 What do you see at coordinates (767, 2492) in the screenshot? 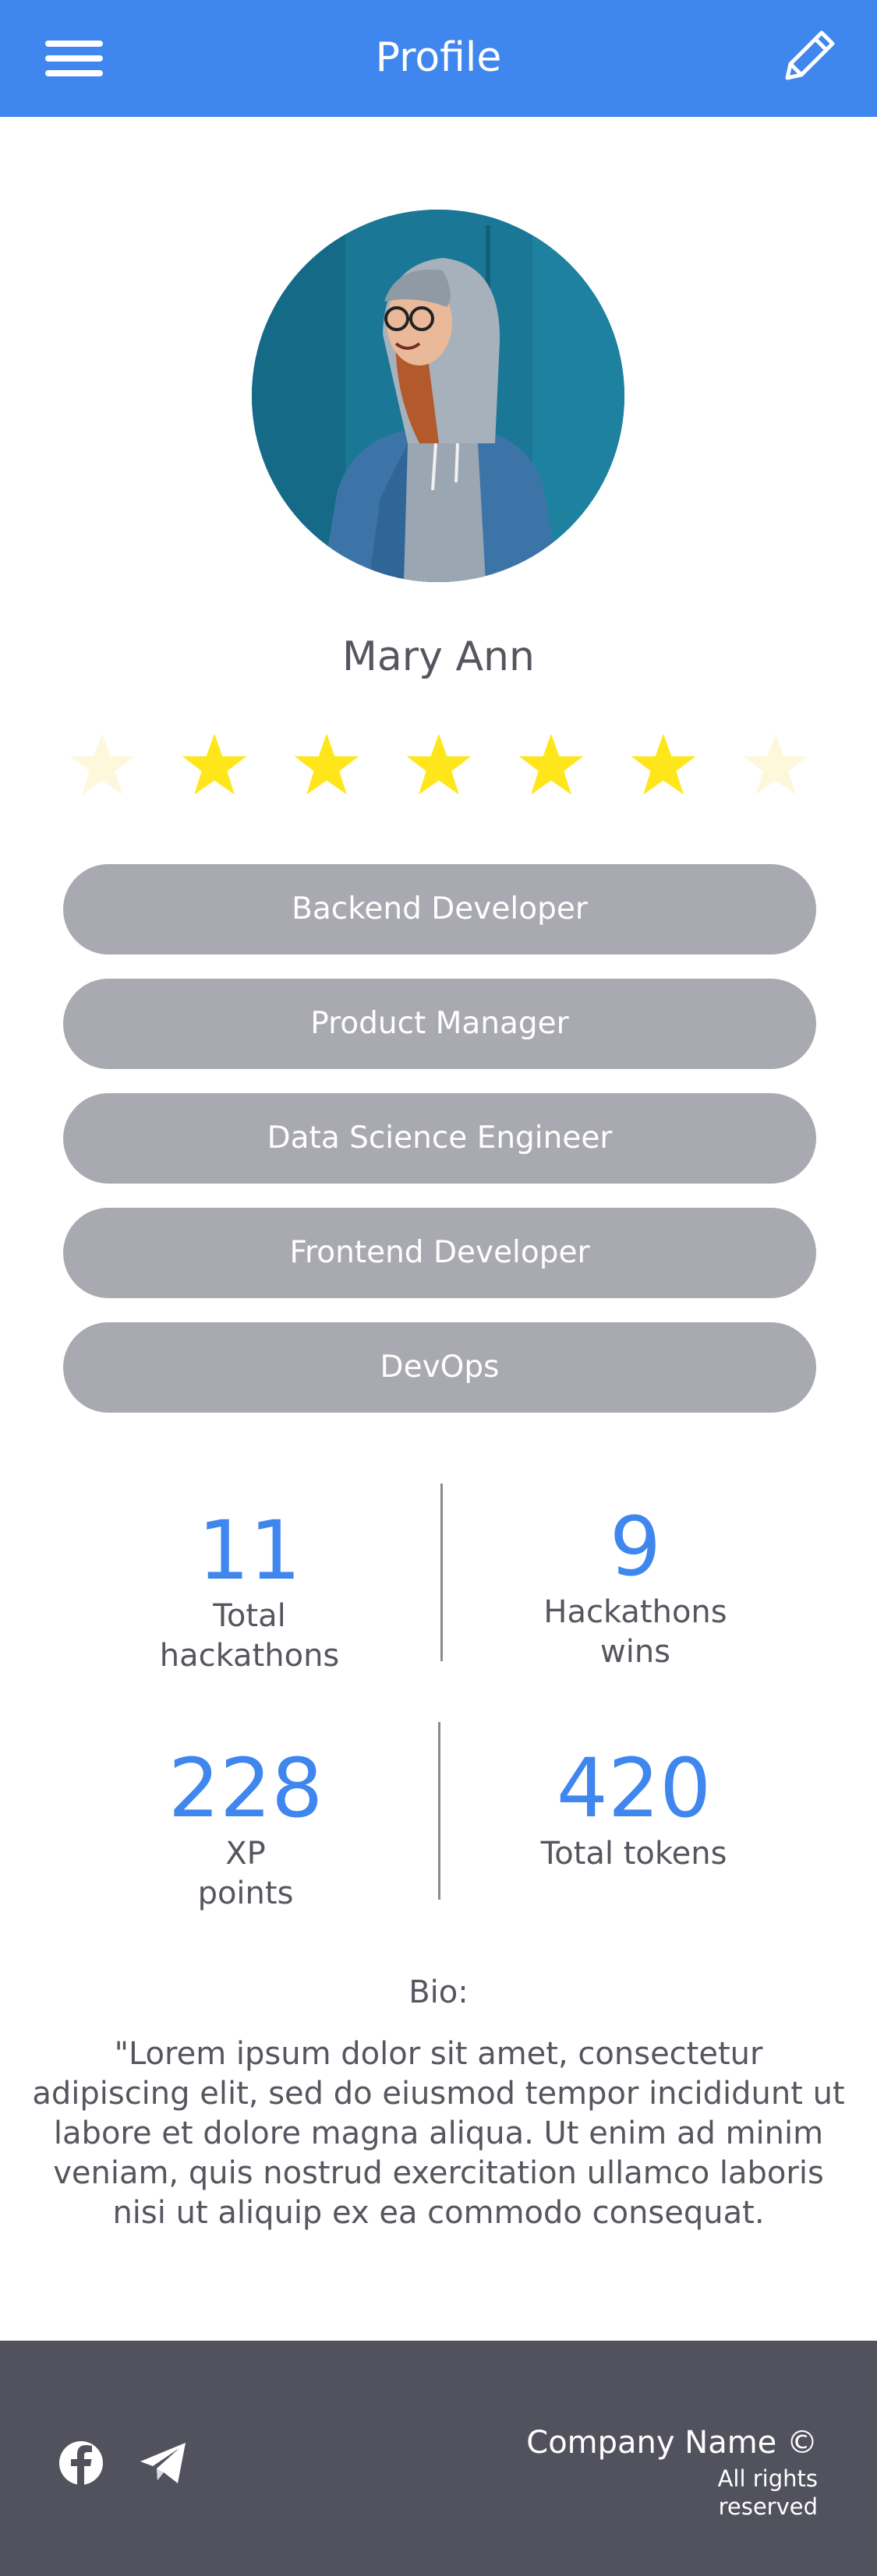
I see `copyright-text: All rights reserved` at bounding box center [767, 2492].